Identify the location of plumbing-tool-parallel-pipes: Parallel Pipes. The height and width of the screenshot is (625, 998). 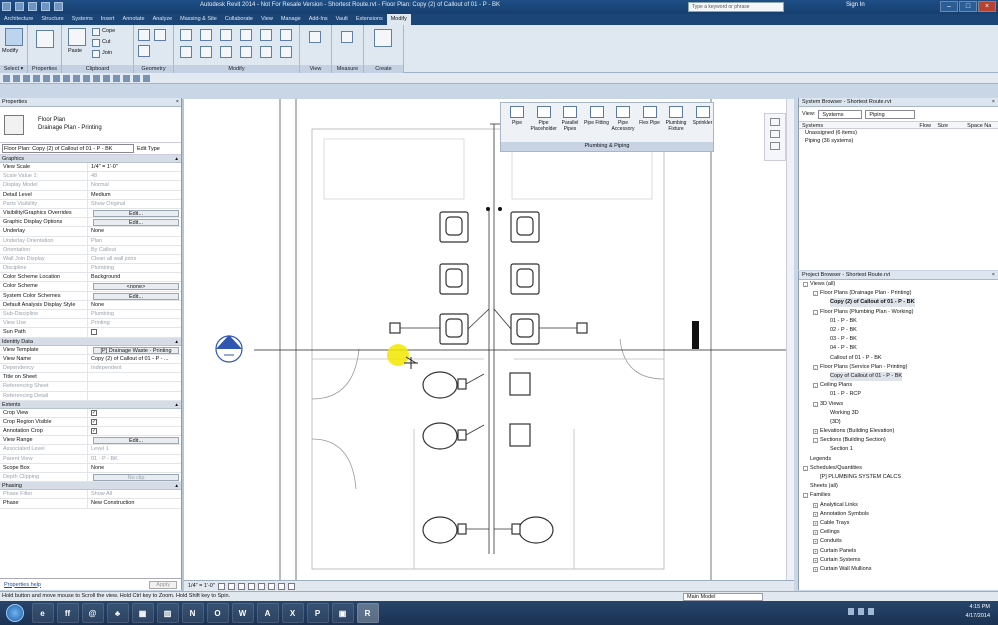
(570, 119).